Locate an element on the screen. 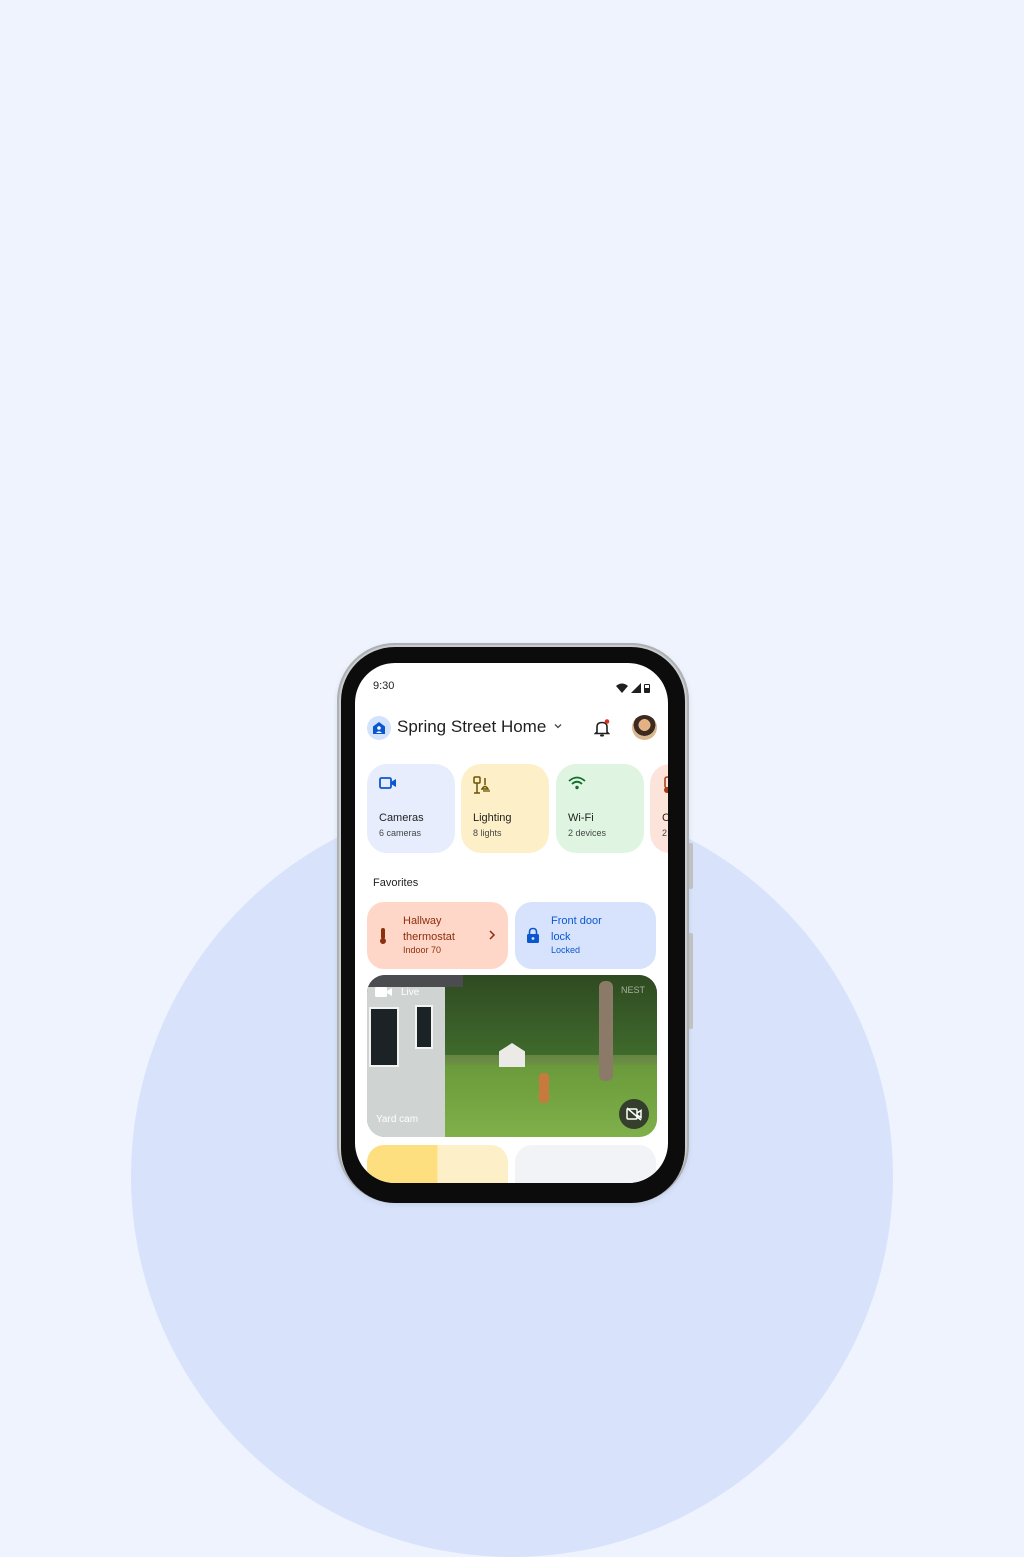  favorite-title-line1: Front door is located at coordinates (576, 921).